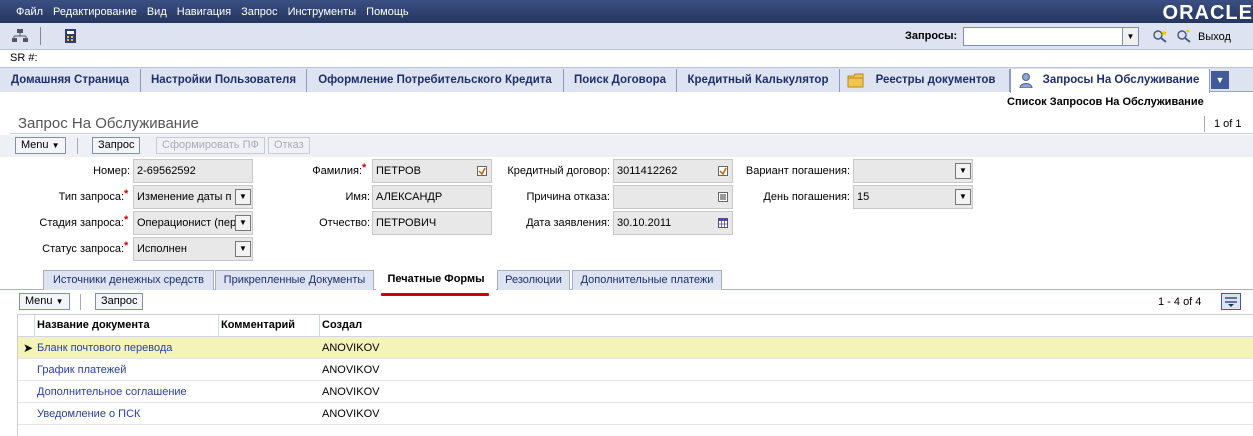 The width and height of the screenshot is (1253, 436). Describe the element at coordinates (568, 223) in the screenshot. I see `app-date-label: Дата заявления:` at that location.